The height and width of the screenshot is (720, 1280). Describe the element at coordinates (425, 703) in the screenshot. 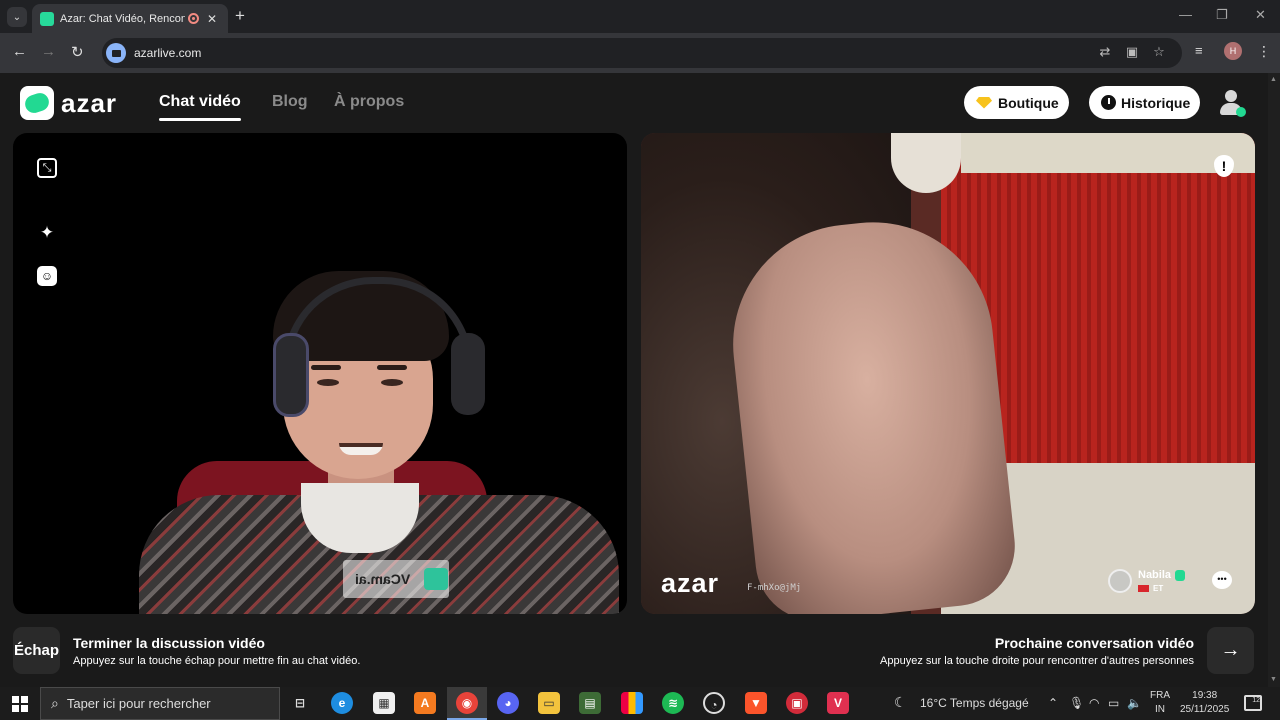

I see `app-a-icon: A` at that location.